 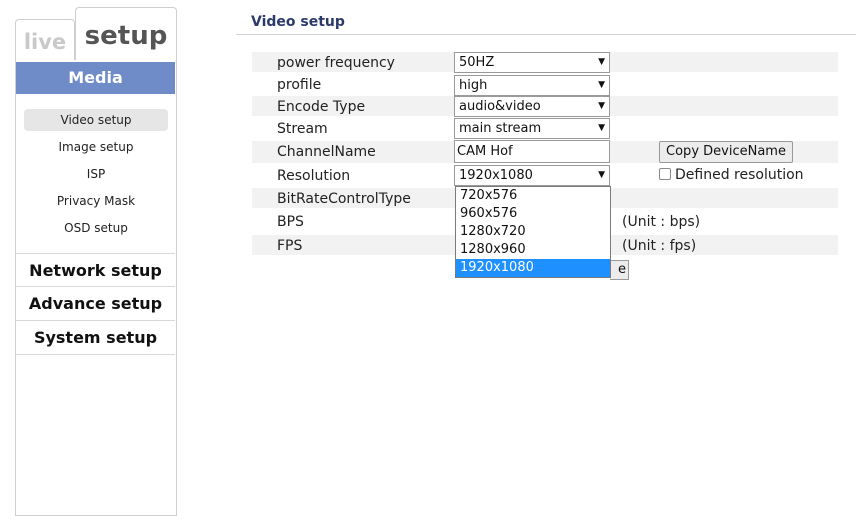 I want to click on resolution-option: 960x576, so click(x=533, y=214).